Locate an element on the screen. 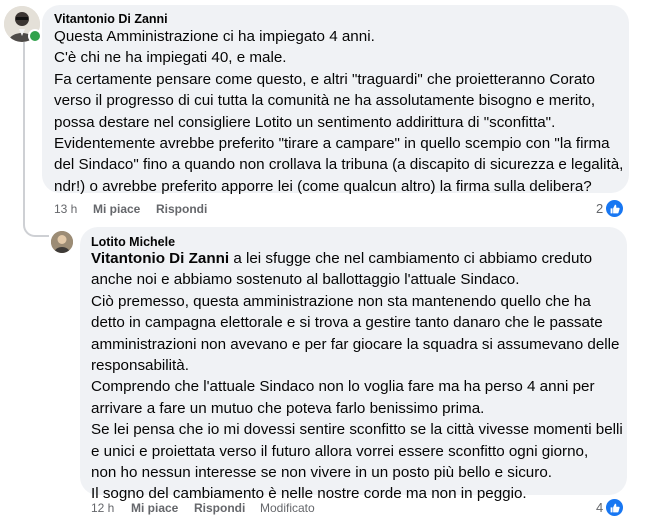  reaction-count: 4 is located at coordinates (600, 507).